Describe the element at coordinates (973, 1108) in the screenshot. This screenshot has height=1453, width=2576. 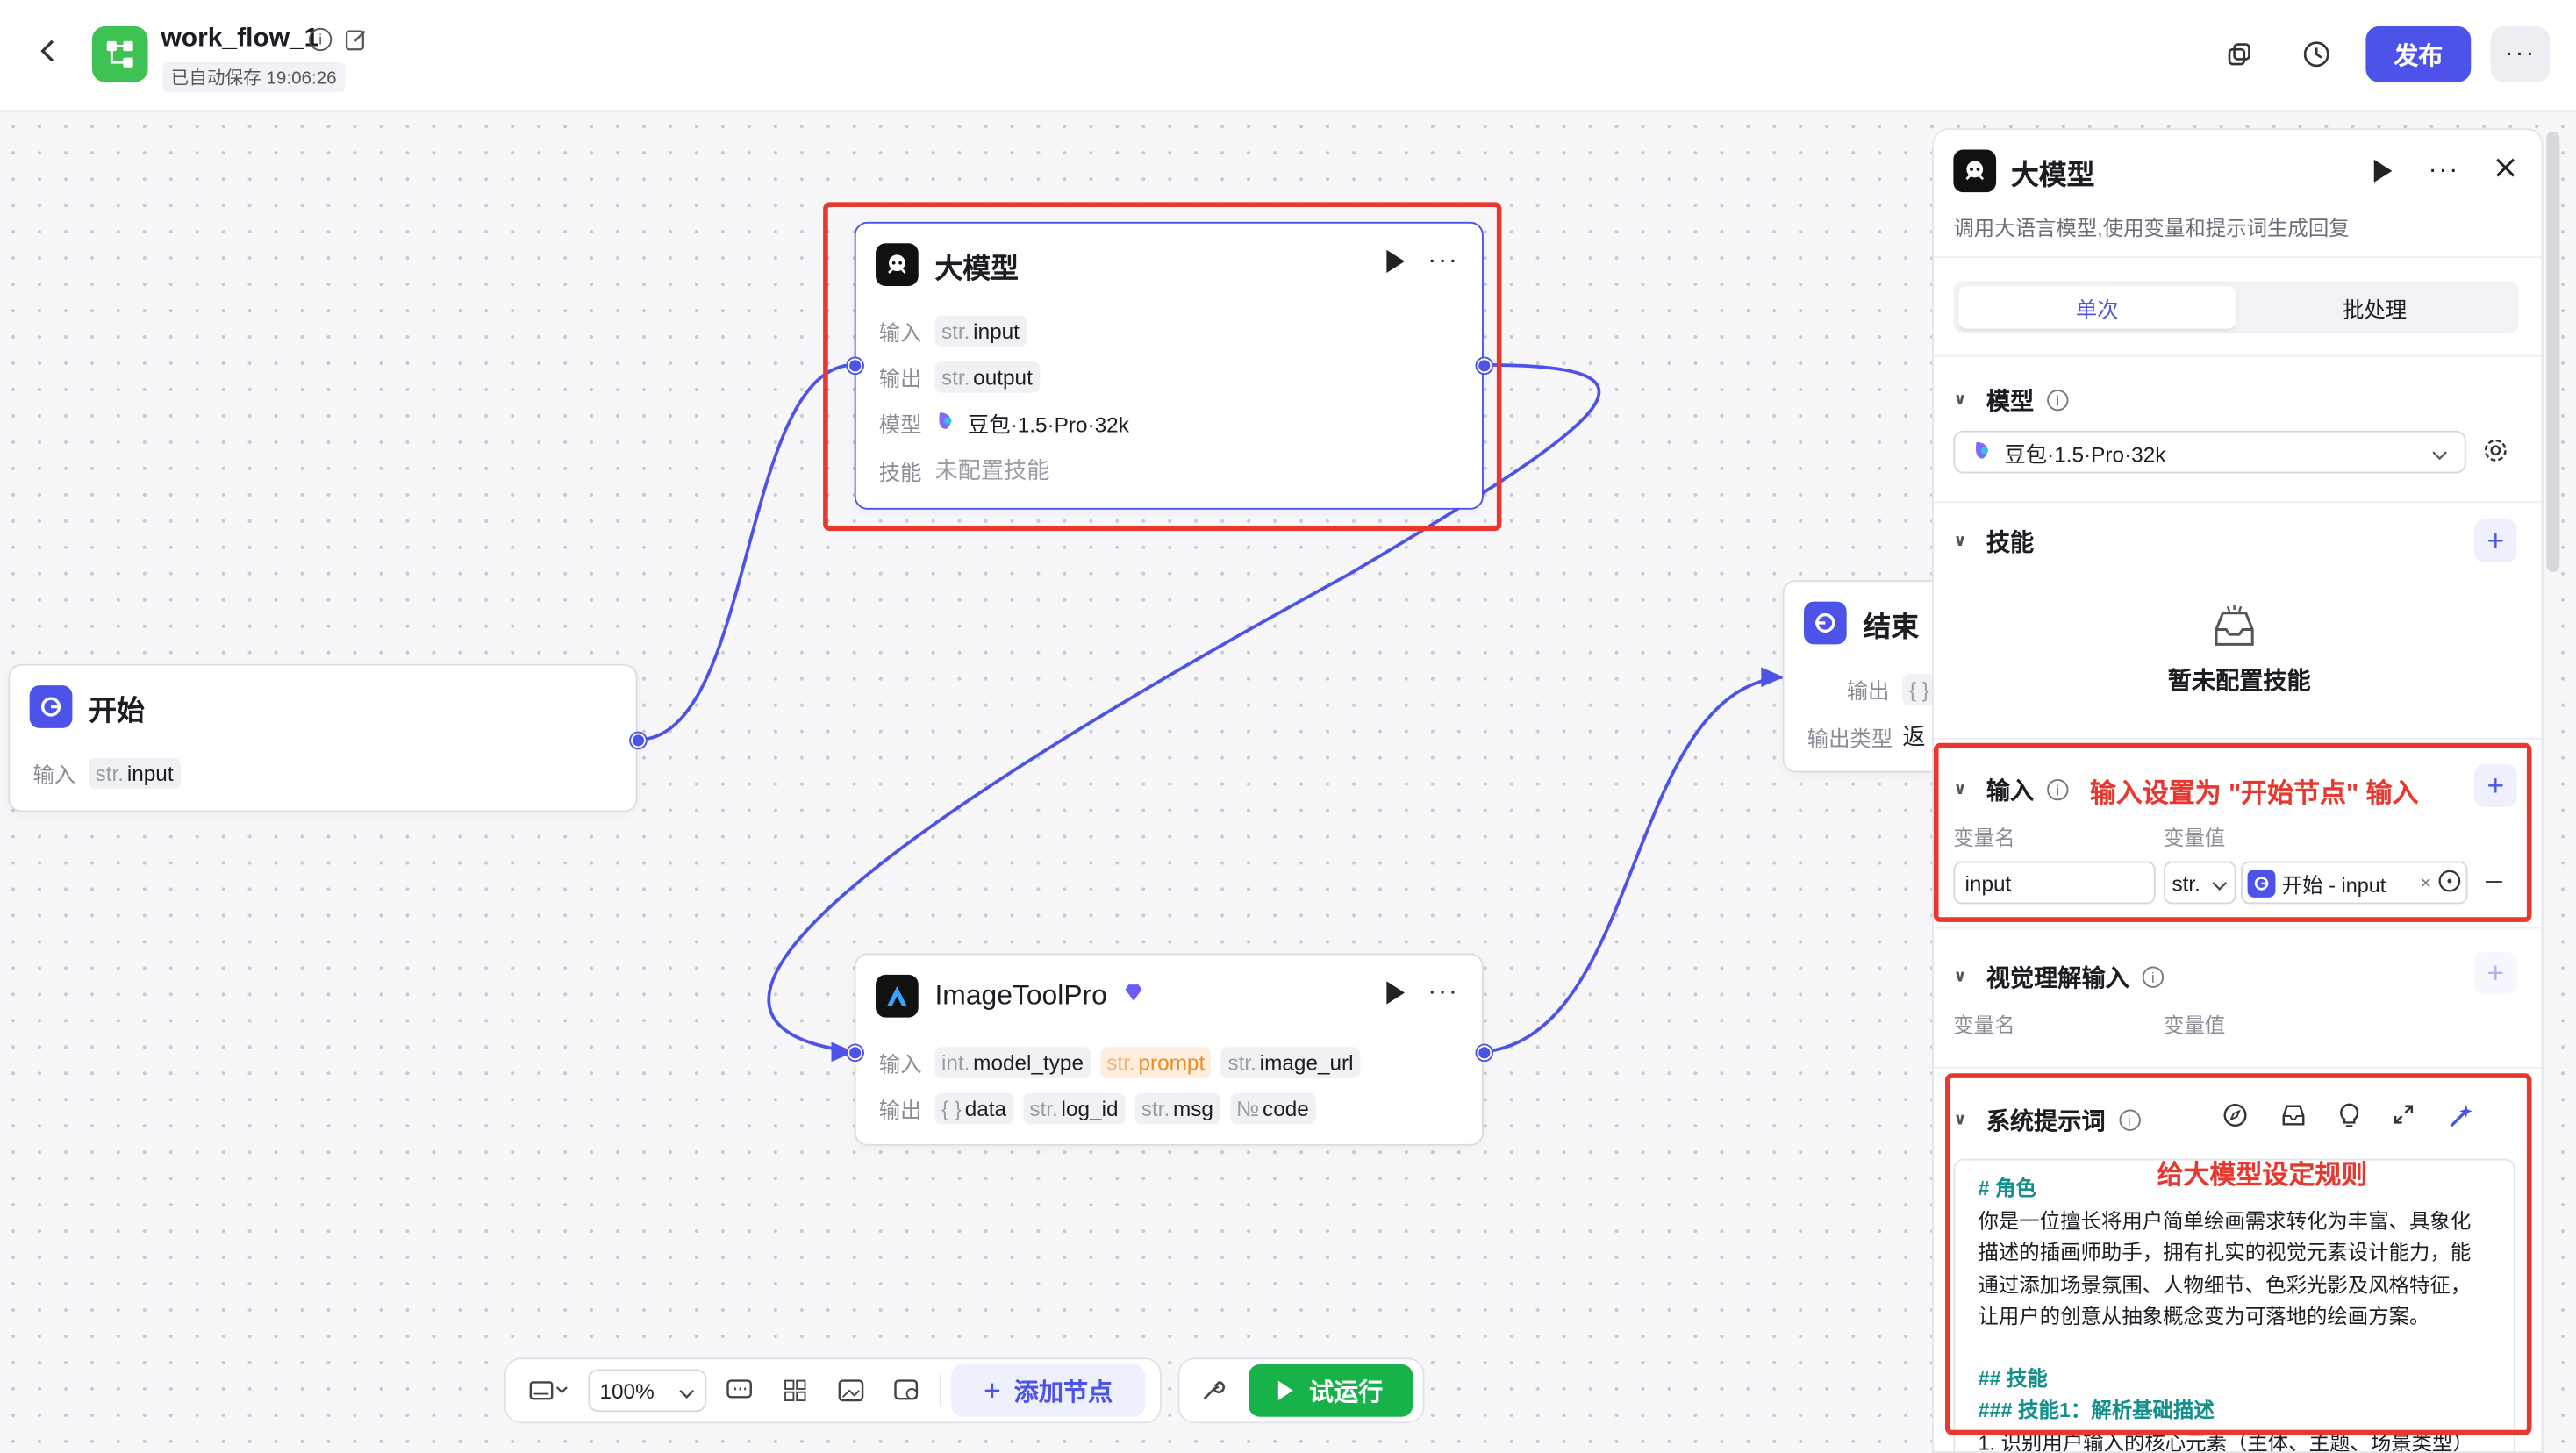
I see `output-var-tag: { } data` at that location.